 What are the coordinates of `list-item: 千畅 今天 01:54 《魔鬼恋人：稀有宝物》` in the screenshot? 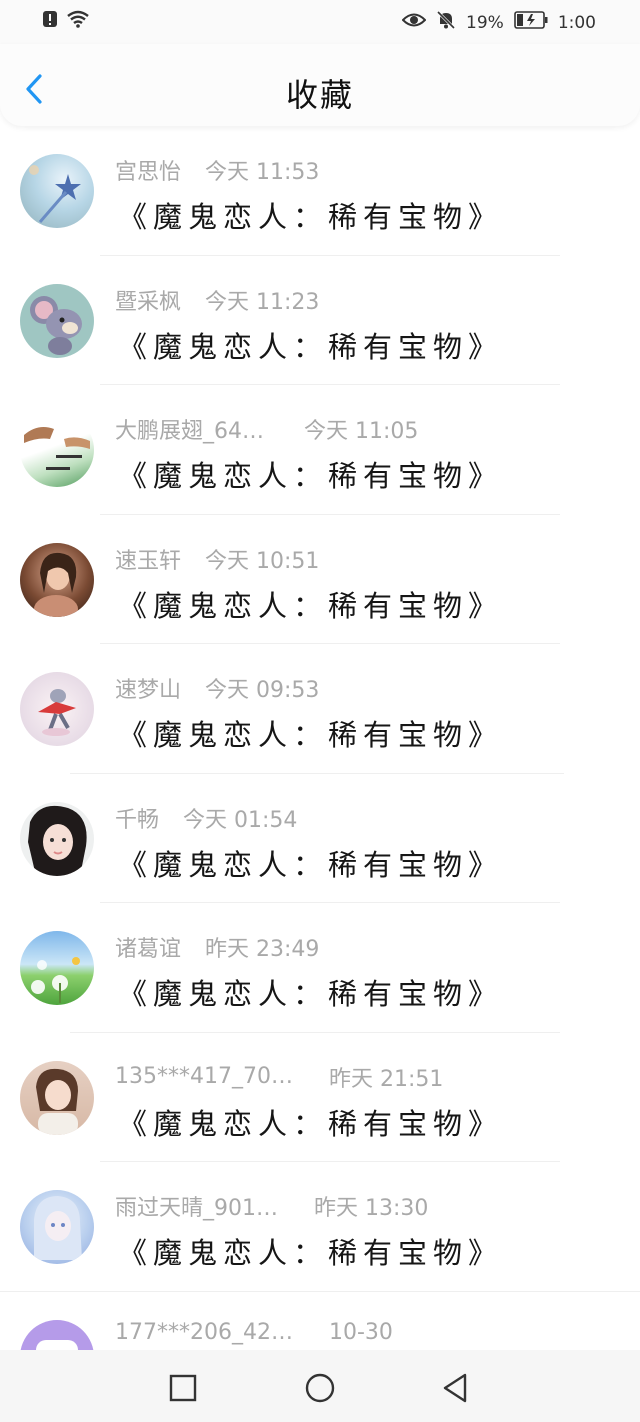 It's located at (320, 838).